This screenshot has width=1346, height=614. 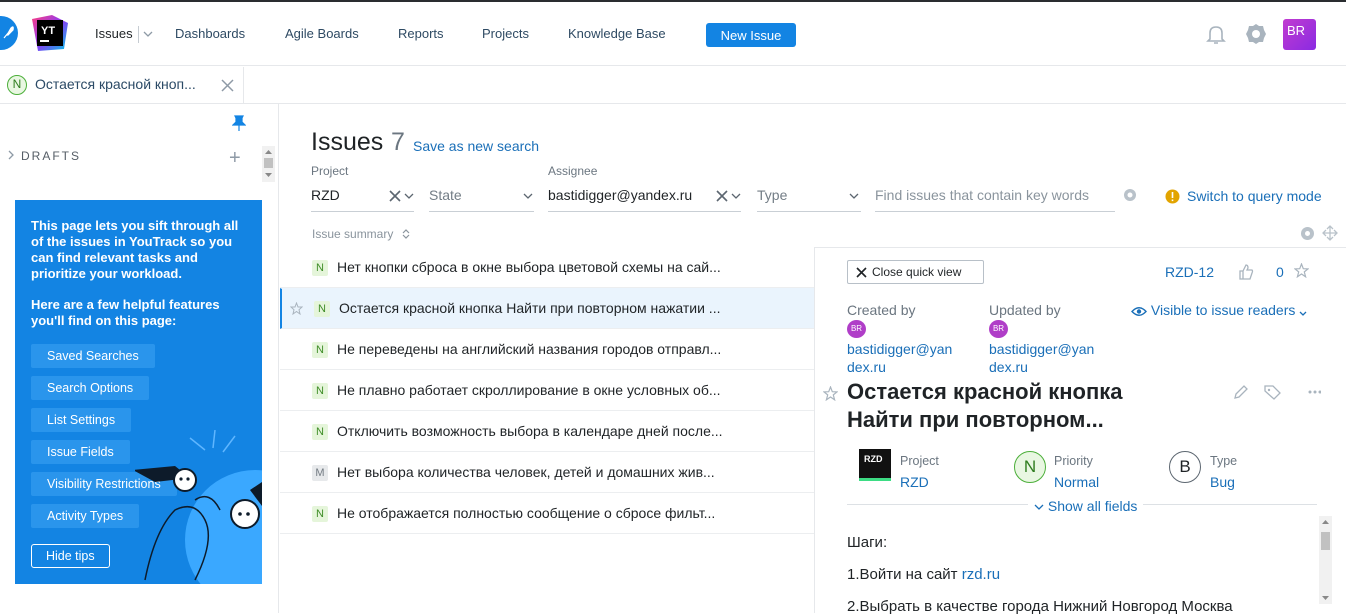 What do you see at coordinates (1030, 467) in the screenshot?
I see `priority-icon: N` at bounding box center [1030, 467].